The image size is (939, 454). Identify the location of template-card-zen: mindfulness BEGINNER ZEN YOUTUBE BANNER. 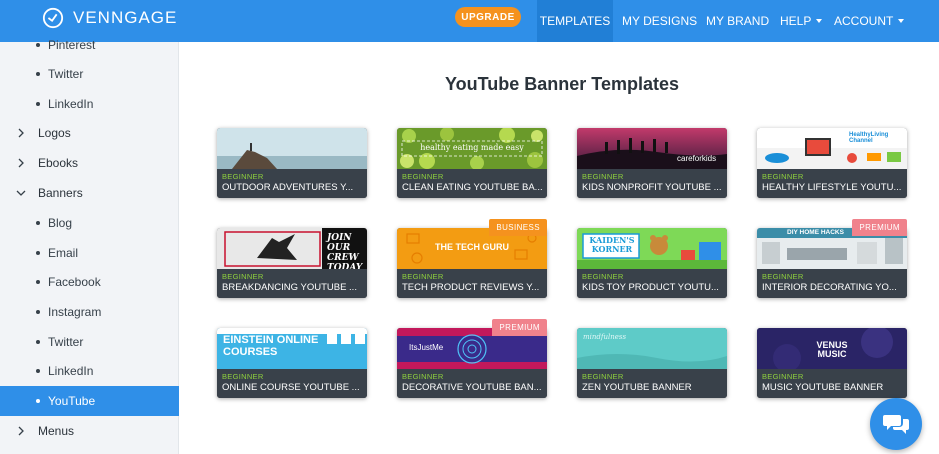
(652, 363).